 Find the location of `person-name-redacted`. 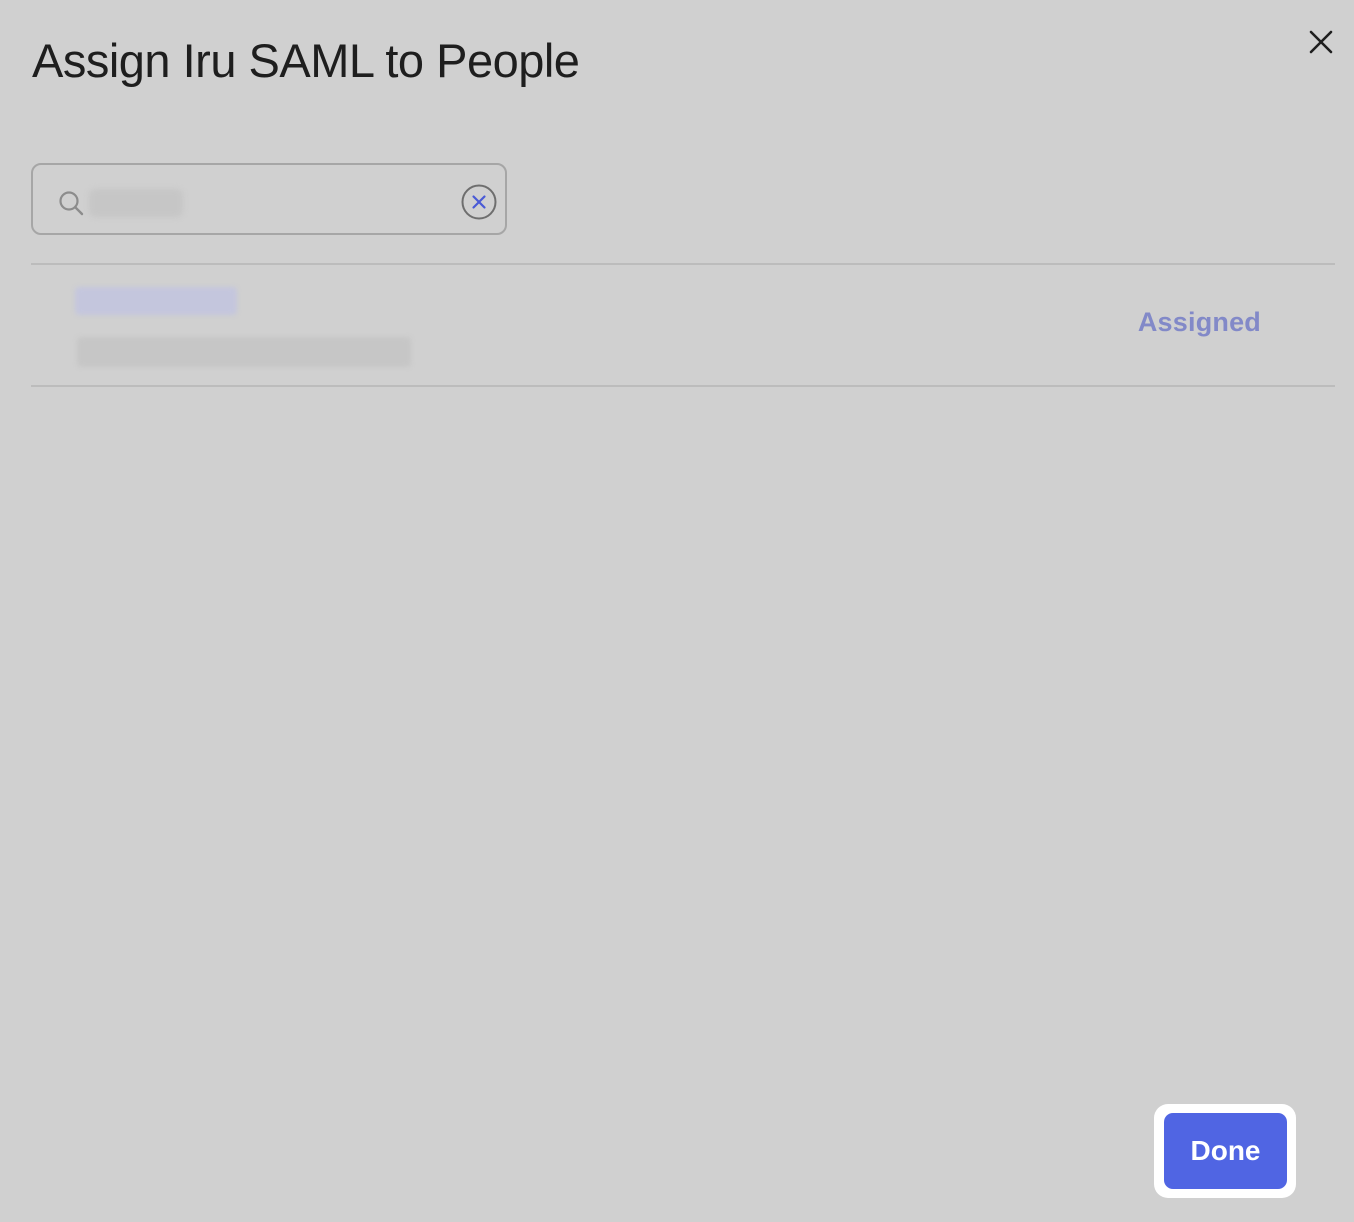

person-name-redacted is located at coordinates (156, 301).